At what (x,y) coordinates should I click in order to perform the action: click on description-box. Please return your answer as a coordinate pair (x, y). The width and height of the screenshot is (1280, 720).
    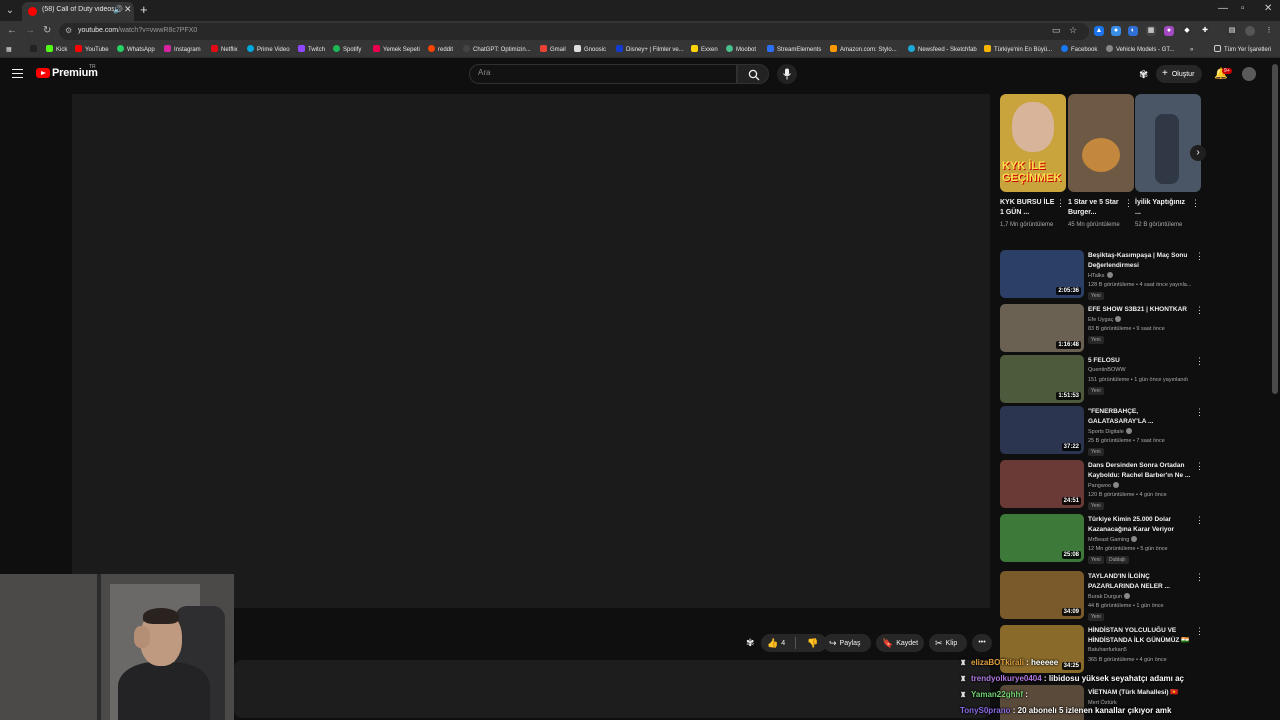
    Looking at the image, I should click on (612, 689).